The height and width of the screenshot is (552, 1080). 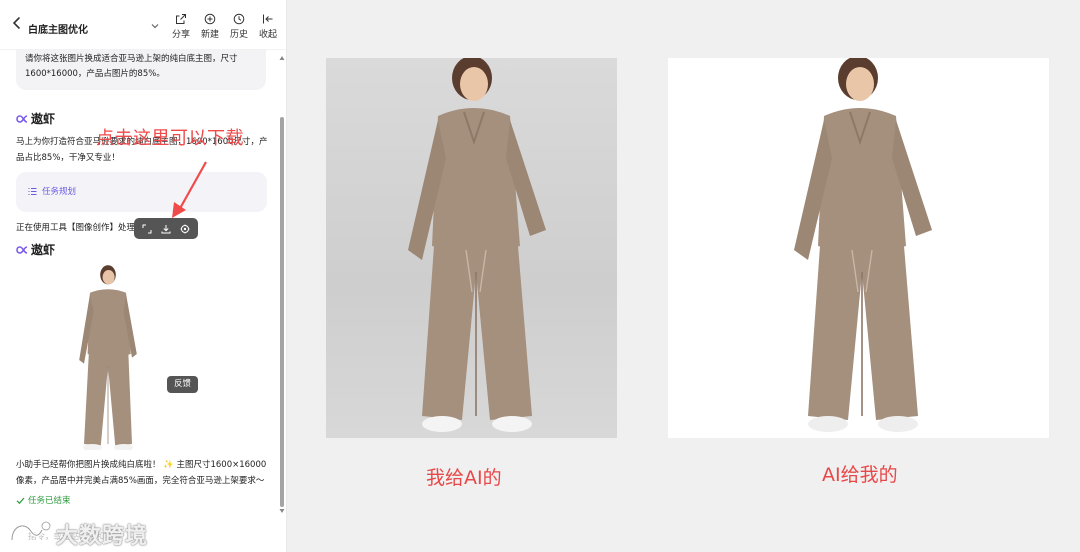 I want to click on check-icon, so click(x=20, y=500).